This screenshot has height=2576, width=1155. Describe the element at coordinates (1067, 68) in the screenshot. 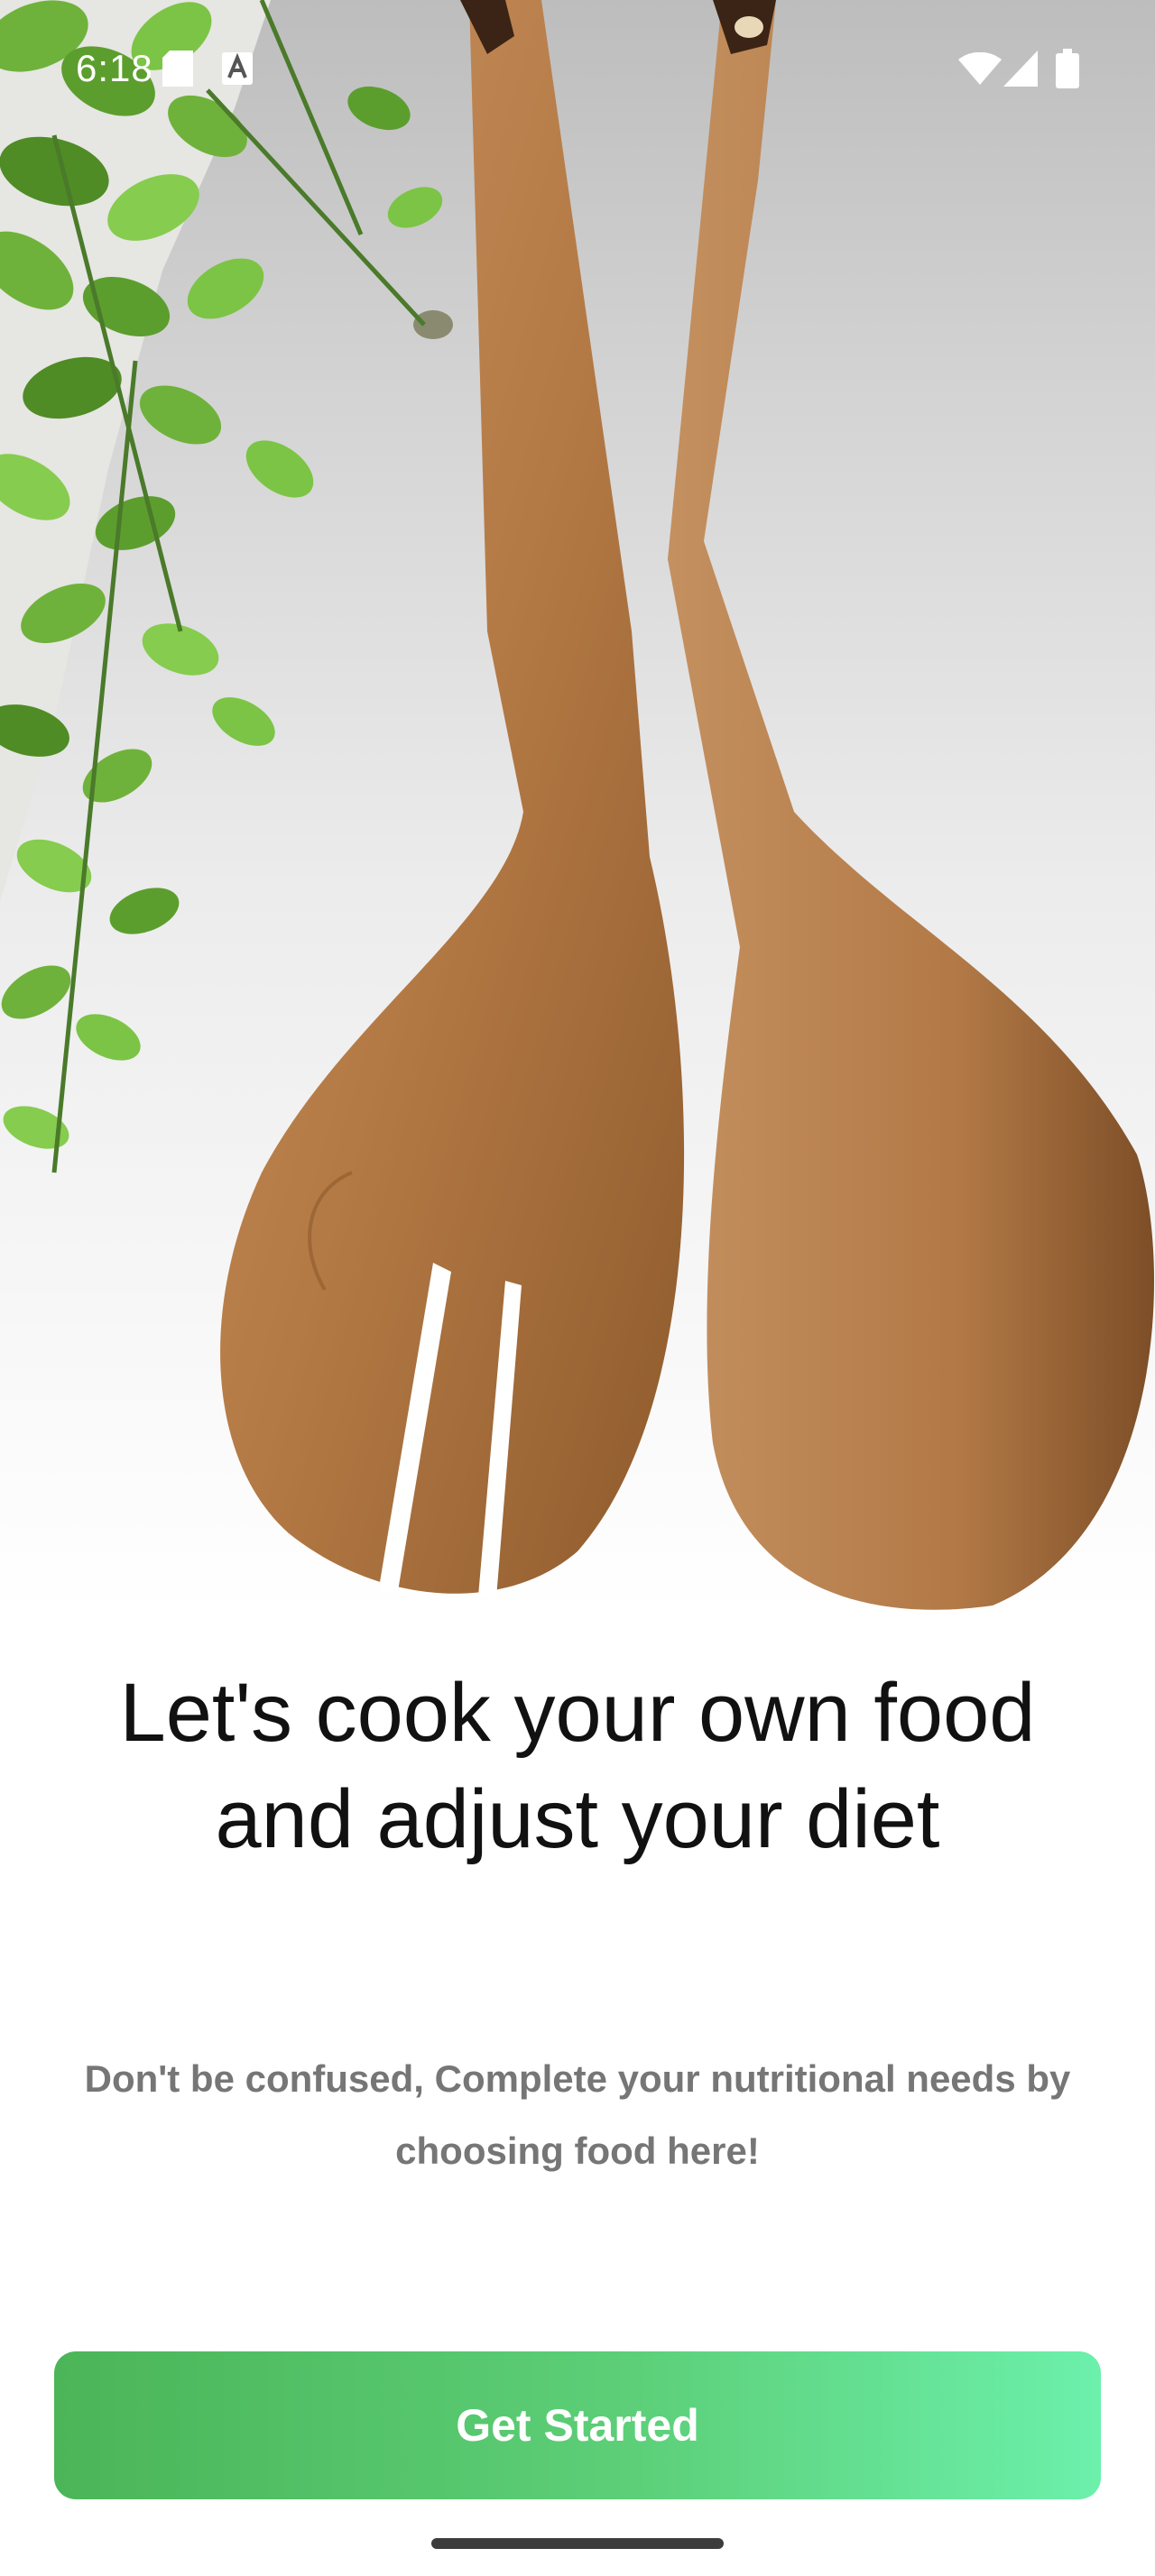

I see `battery-icon` at that location.